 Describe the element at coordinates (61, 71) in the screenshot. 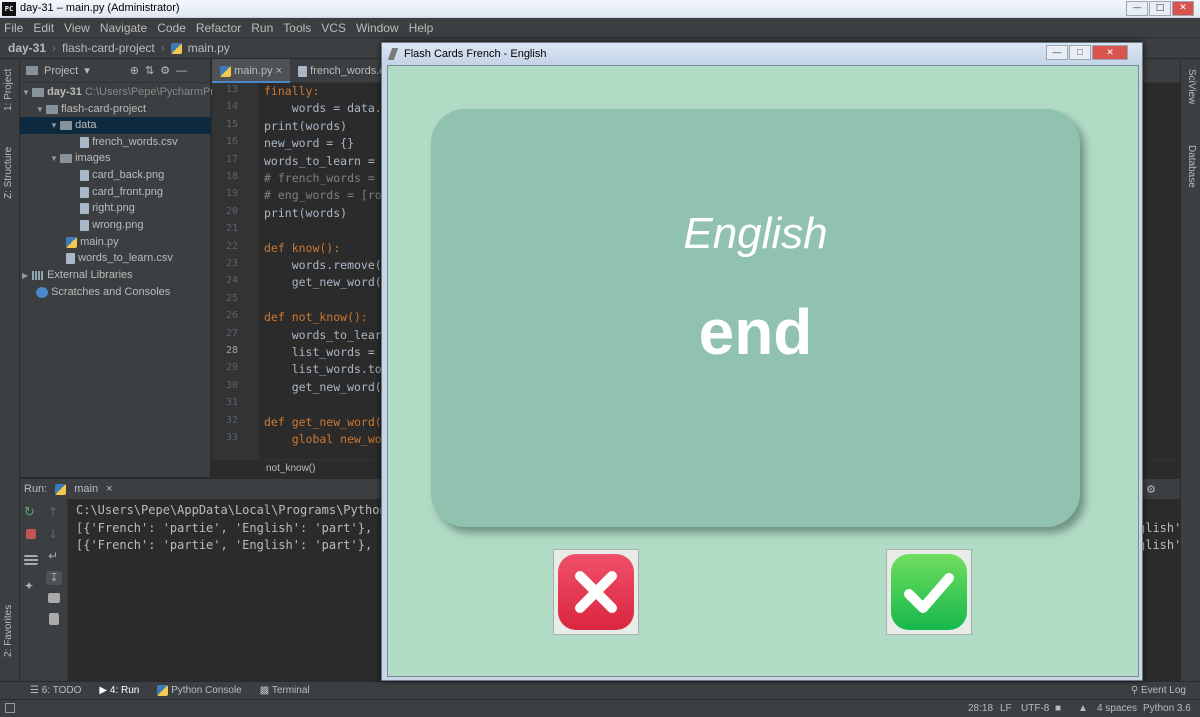

I see `project-view-dropdown: Project` at that location.